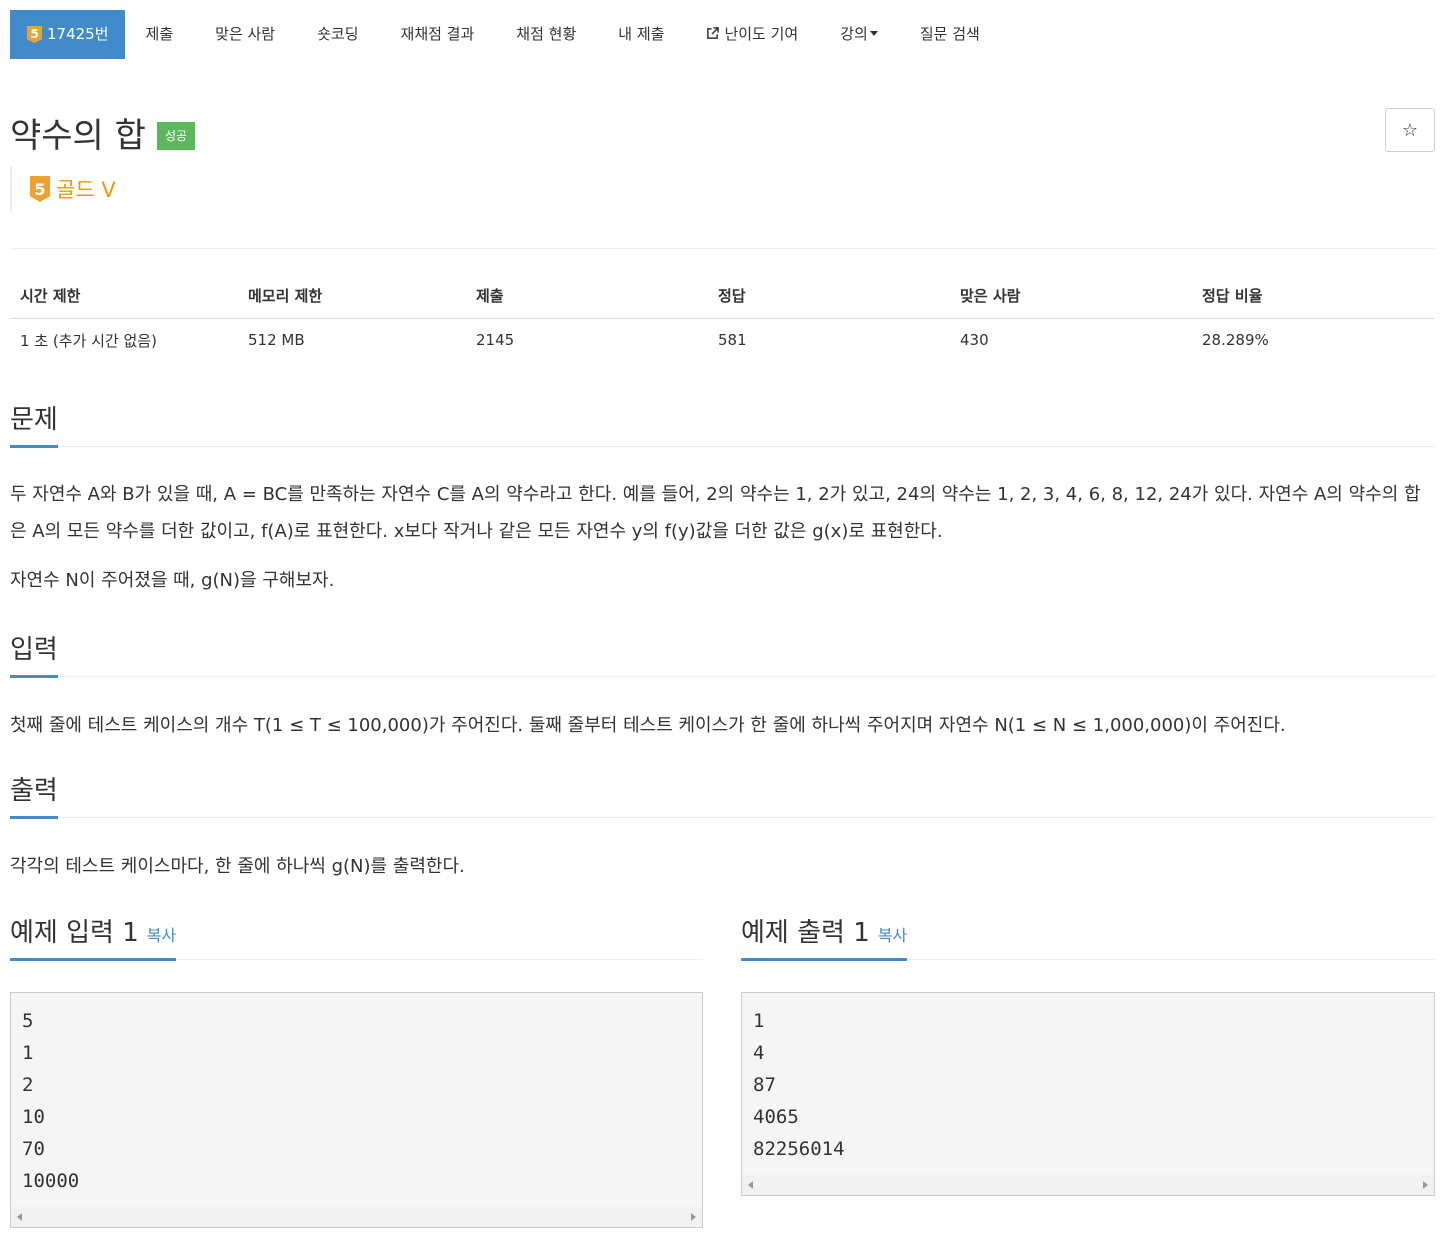  I want to click on section-header: 출력, so click(722, 793).